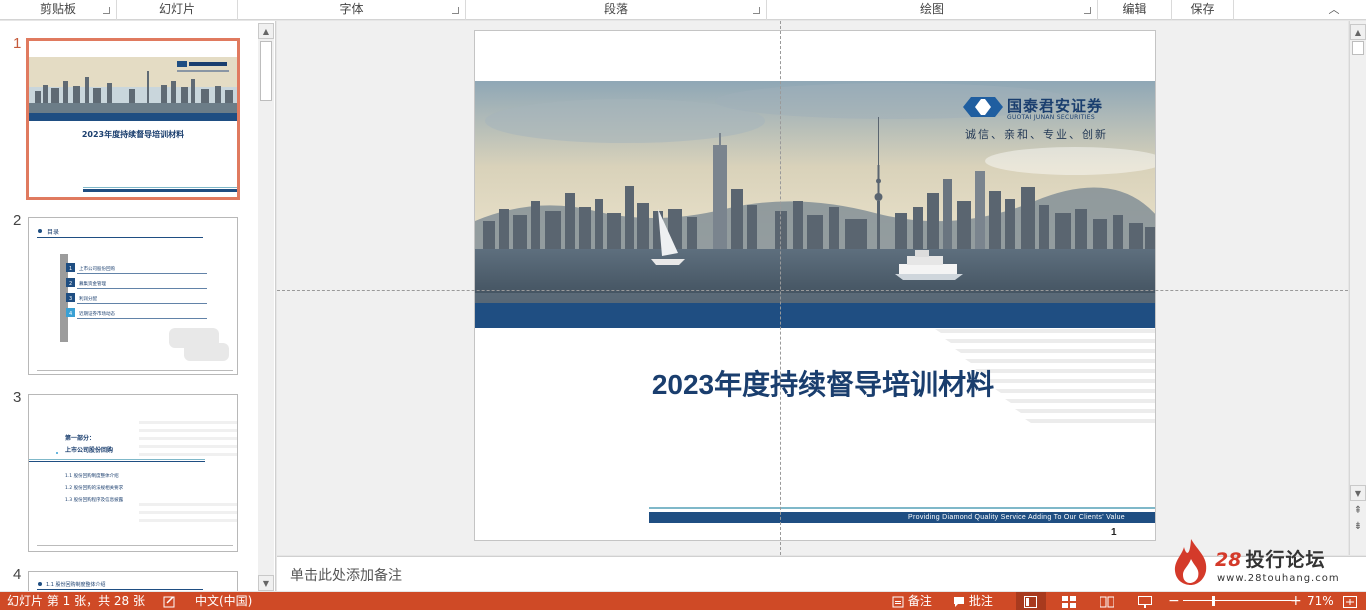 The width and height of the screenshot is (1366, 610). I want to click on horizontal-guide, so click(812, 290).